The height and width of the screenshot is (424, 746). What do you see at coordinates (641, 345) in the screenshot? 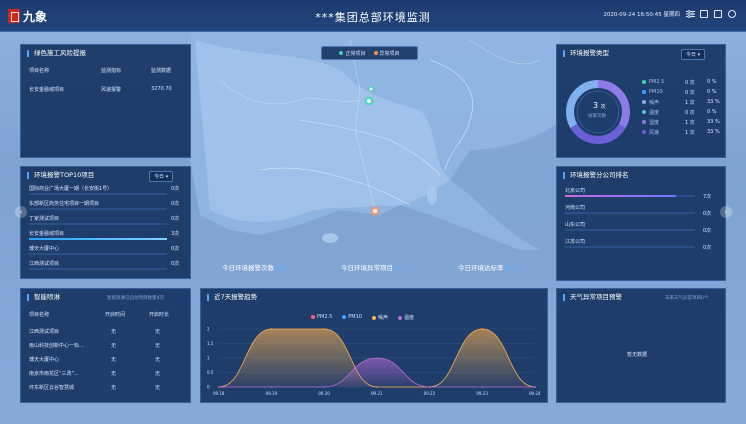
I see `weather-warning-panel: 天气异常项目预警 未来天气异常项目0个 暂无数据` at bounding box center [641, 345].